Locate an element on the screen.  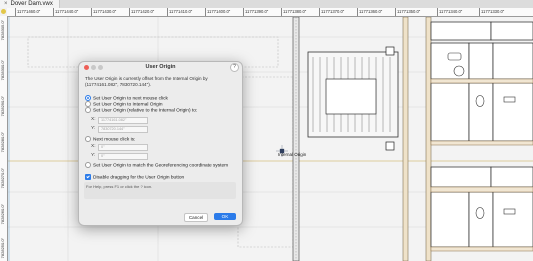
radio-next-click-is: Next mouse click is: is located at coordinates (110, 139).